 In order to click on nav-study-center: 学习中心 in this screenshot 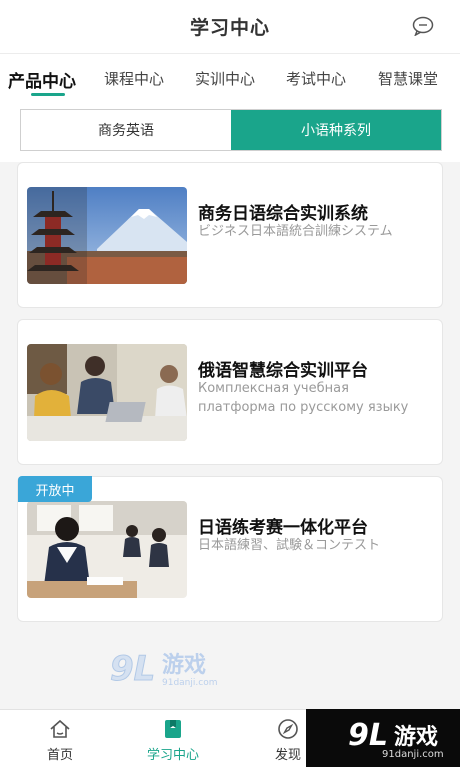, I will do `click(173, 738)`.